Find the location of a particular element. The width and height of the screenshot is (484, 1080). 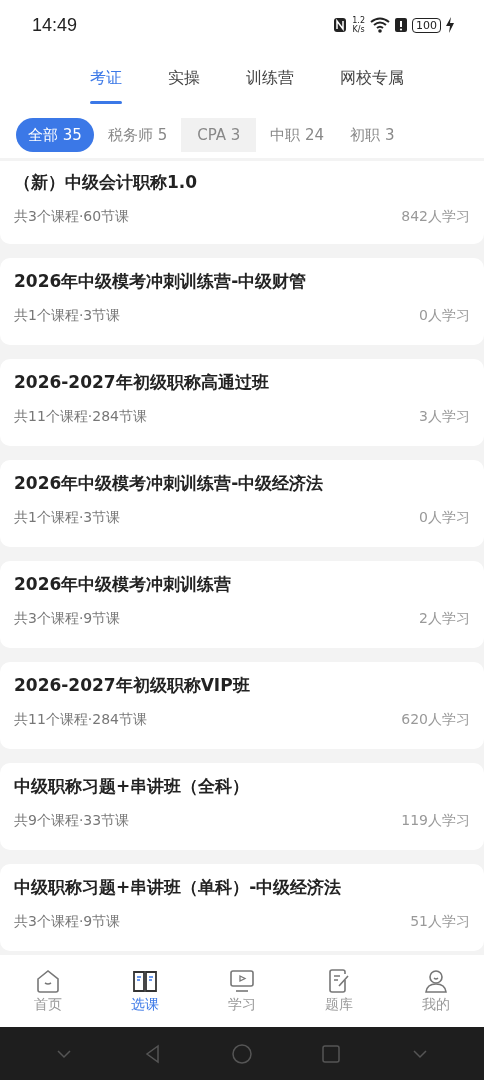

filter-chip: 初职 3 is located at coordinates (372, 135).